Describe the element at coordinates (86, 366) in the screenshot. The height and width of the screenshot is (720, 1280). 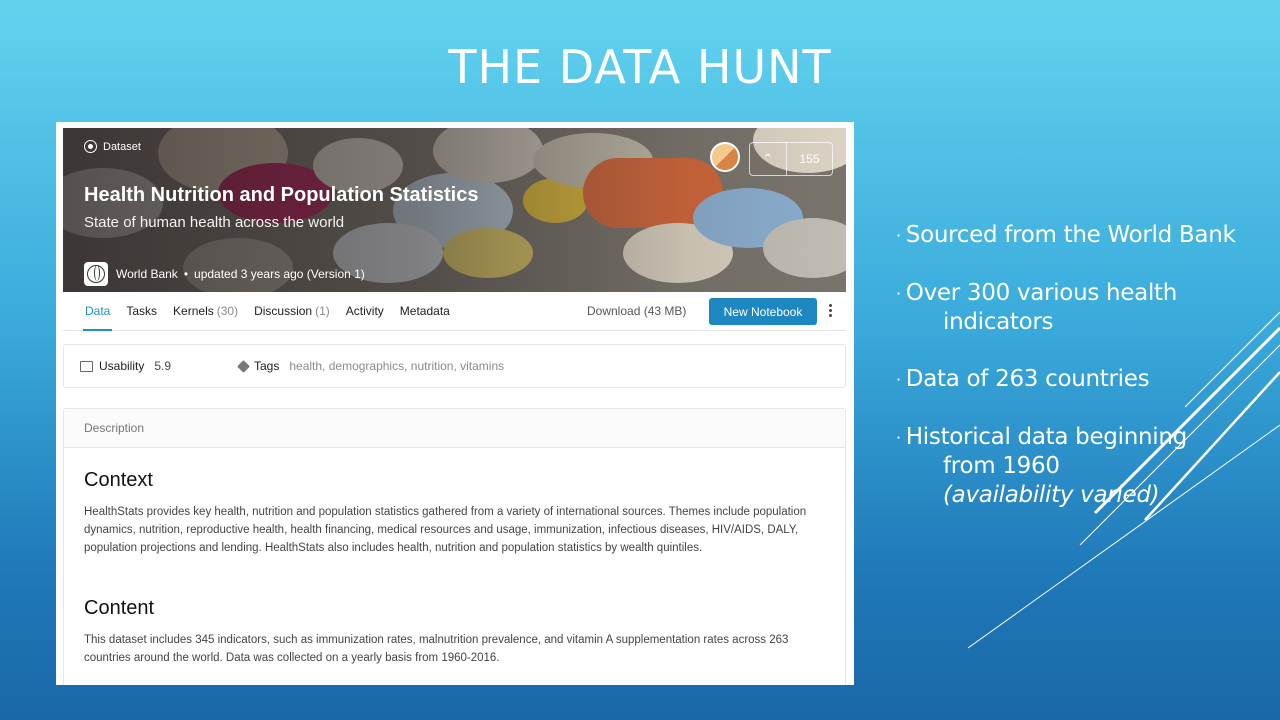
I see `usability-icon` at that location.